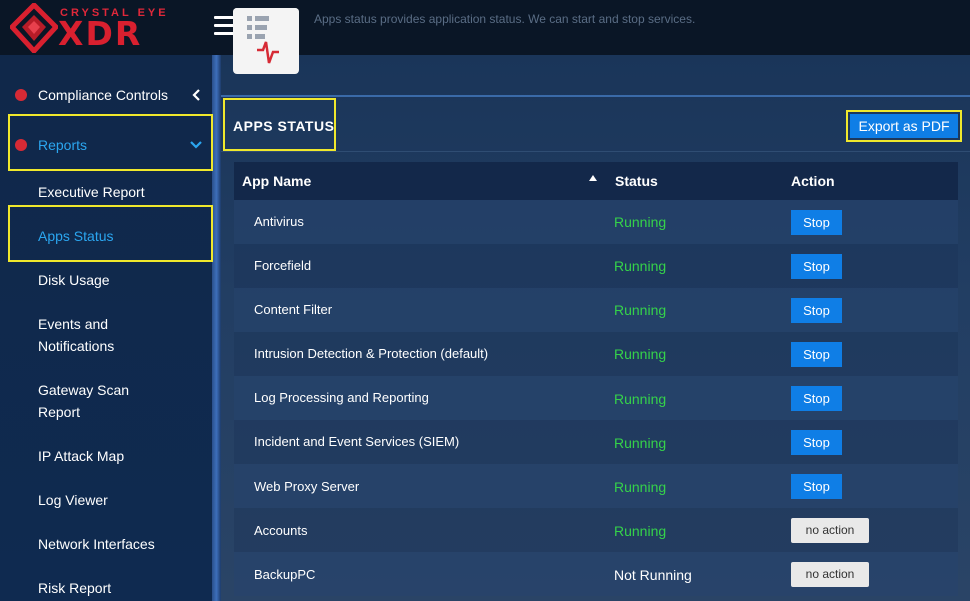 Image resolution: width=970 pixels, height=601 pixels. Describe the element at coordinates (103, 95) in the screenshot. I see `sidebar-item-label: Compliance Controls` at that location.